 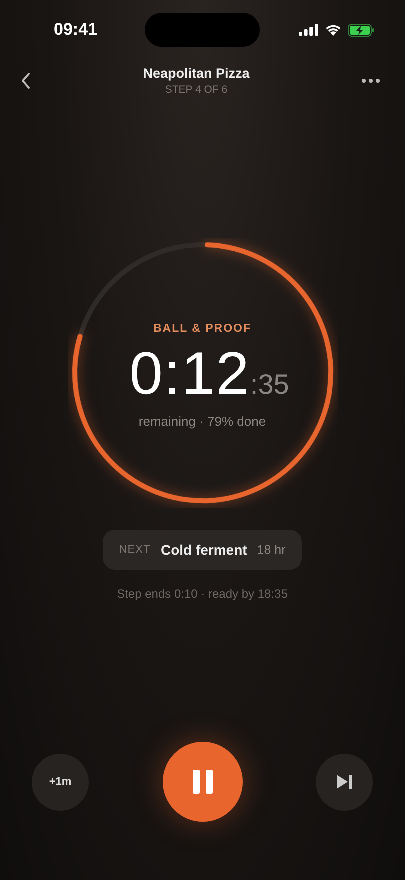 I want to click on status-time: 09:41, so click(x=76, y=30).